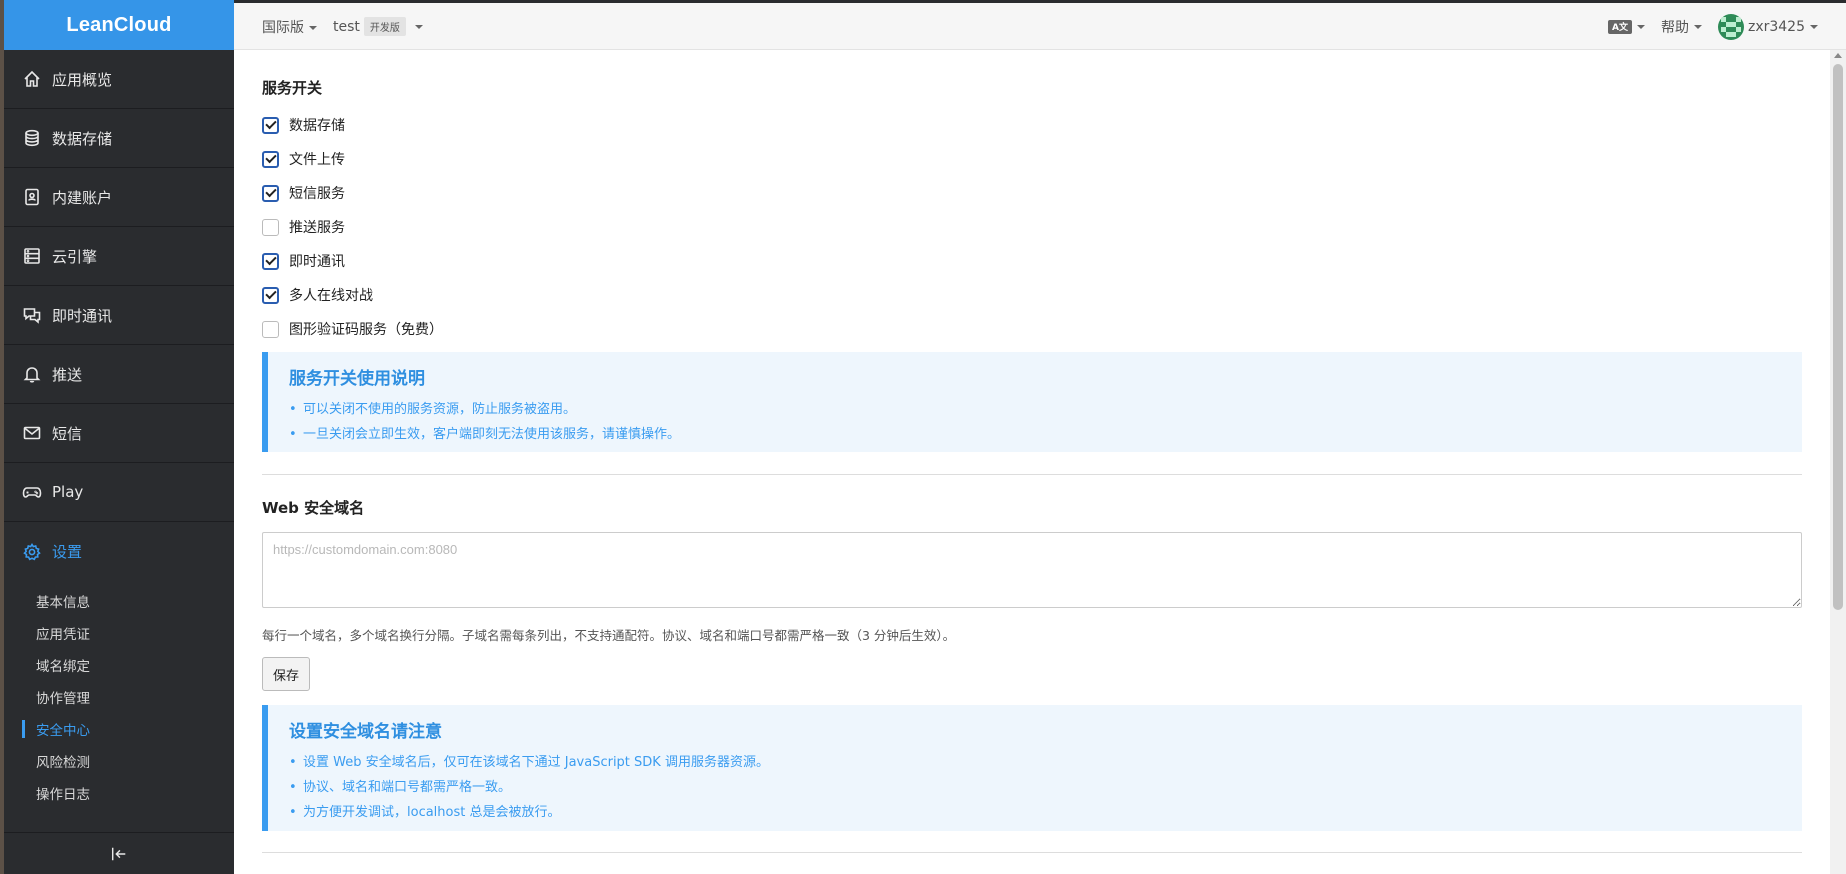  Describe the element at coordinates (119, 601) in the screenshot. I see `subnav-item-basic-info: 基本信息` at that location.